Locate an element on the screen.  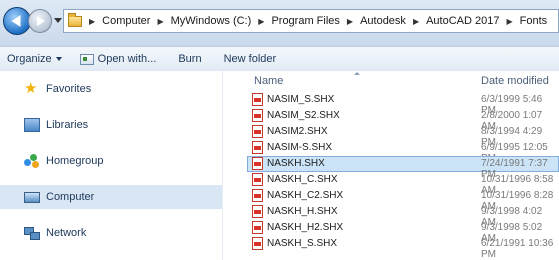
file-row: NASKH_C2.SHX 10/31/1996 8:28 AM is located at coordinates (391, 200).